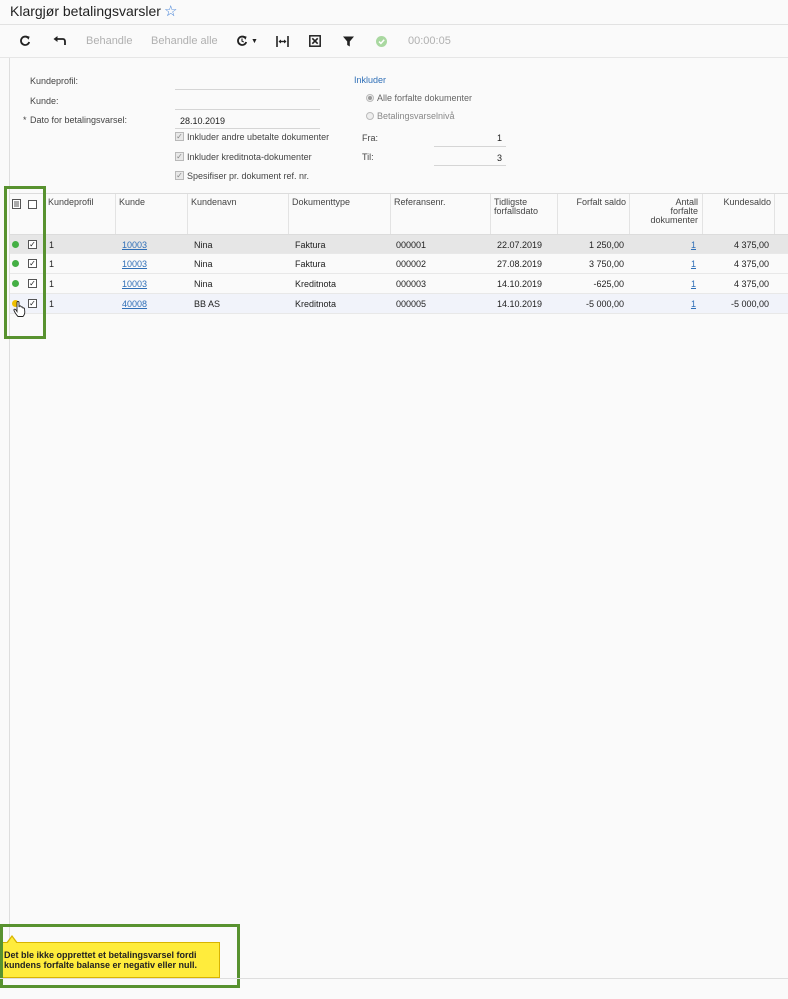  I want to click on bottom-divider, so click(394, 978).